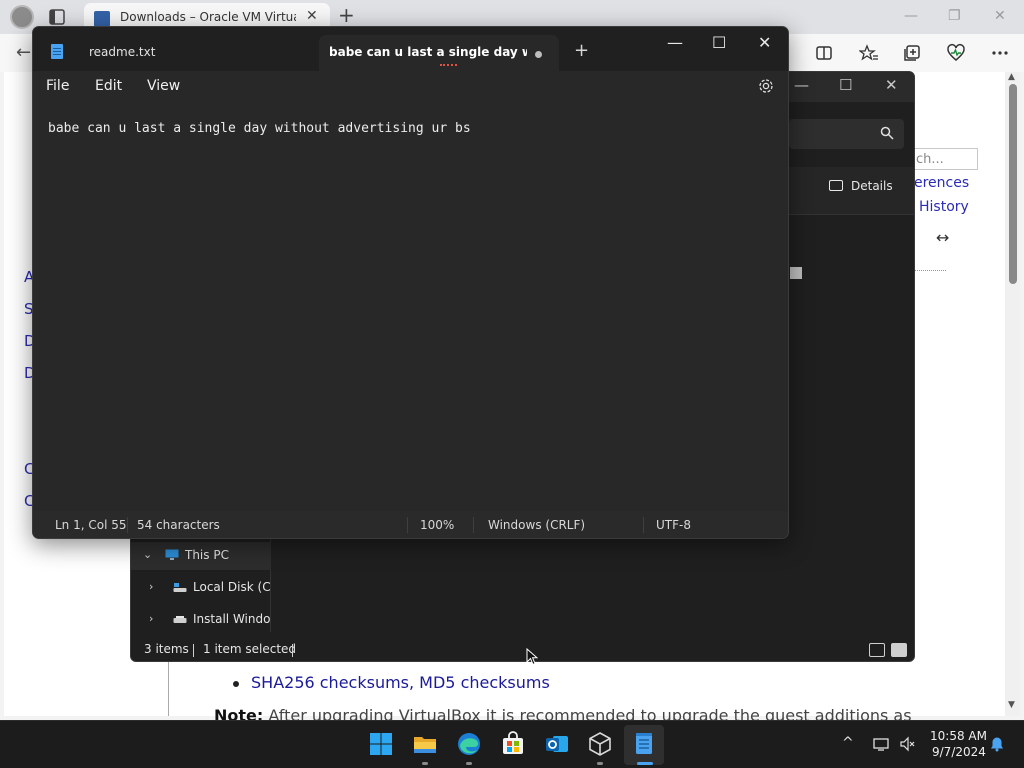  What do you see at coordinates (824, 53) in the screenshot?
I see `split-screen-icon` at bounding box center [824, 53].